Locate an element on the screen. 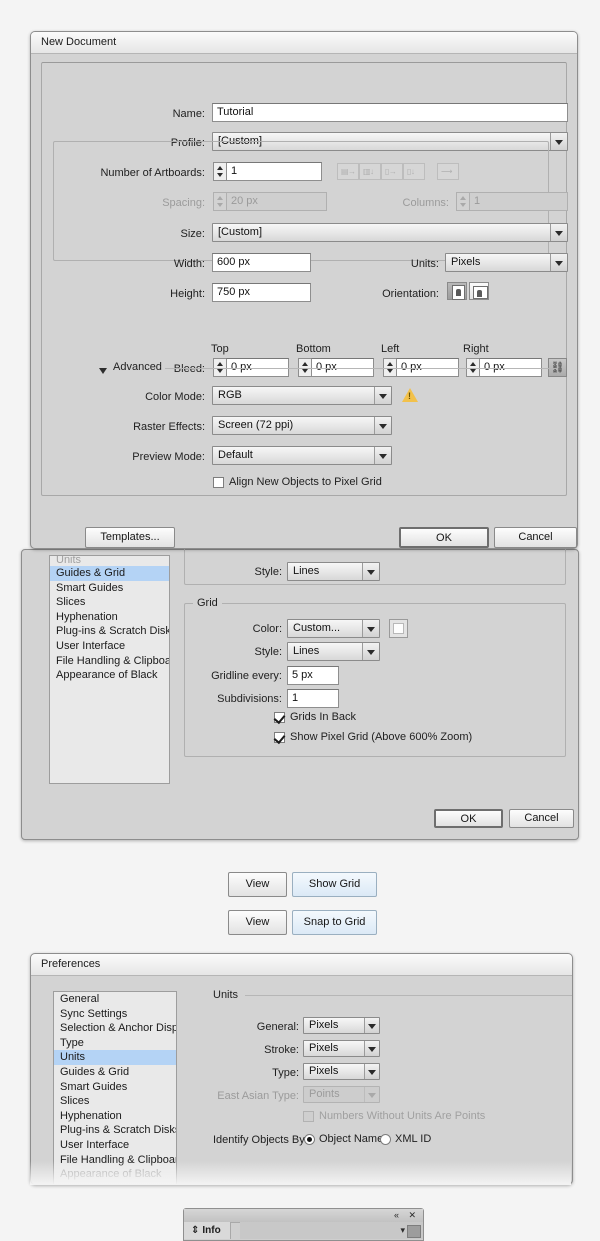 The height and width of the screenshot is (1241, 600). height-input: 750 px is located at coordinates (261, 292).